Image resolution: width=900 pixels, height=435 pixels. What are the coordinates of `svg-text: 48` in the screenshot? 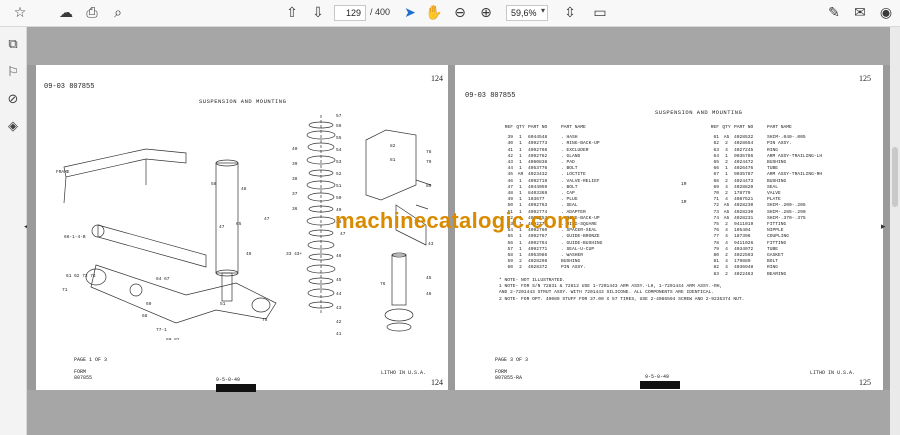 It's located at (244, 189).